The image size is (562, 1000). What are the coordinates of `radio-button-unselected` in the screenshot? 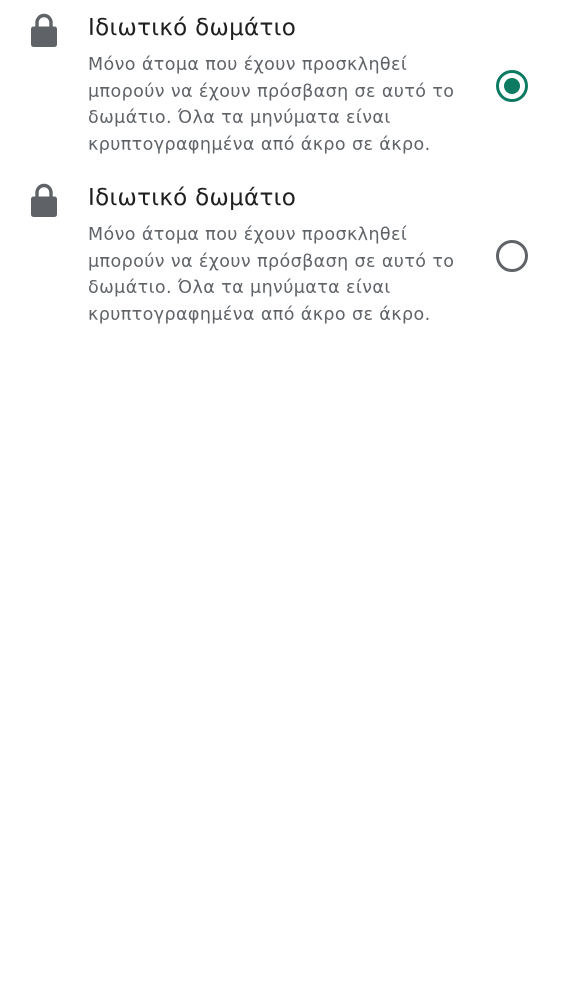 It's located at (512, 256).